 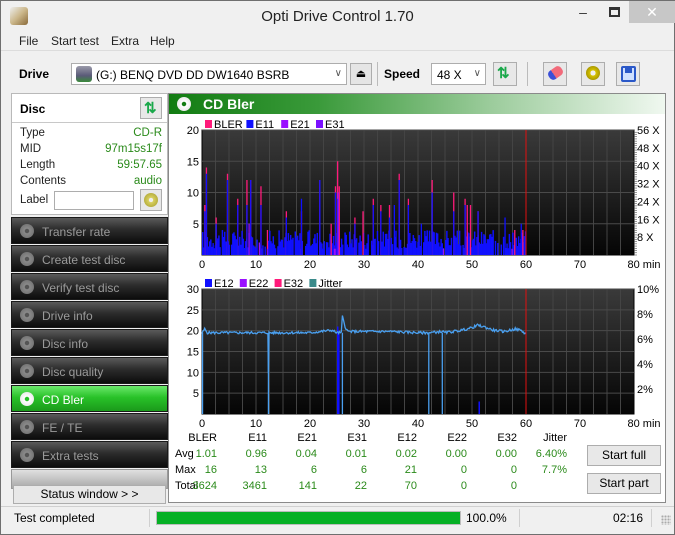 What do you see at coordinates (89, 398) in the screenshot?
I see `nav-cd-bler: CD Bler` at bounding box center [89, 398].